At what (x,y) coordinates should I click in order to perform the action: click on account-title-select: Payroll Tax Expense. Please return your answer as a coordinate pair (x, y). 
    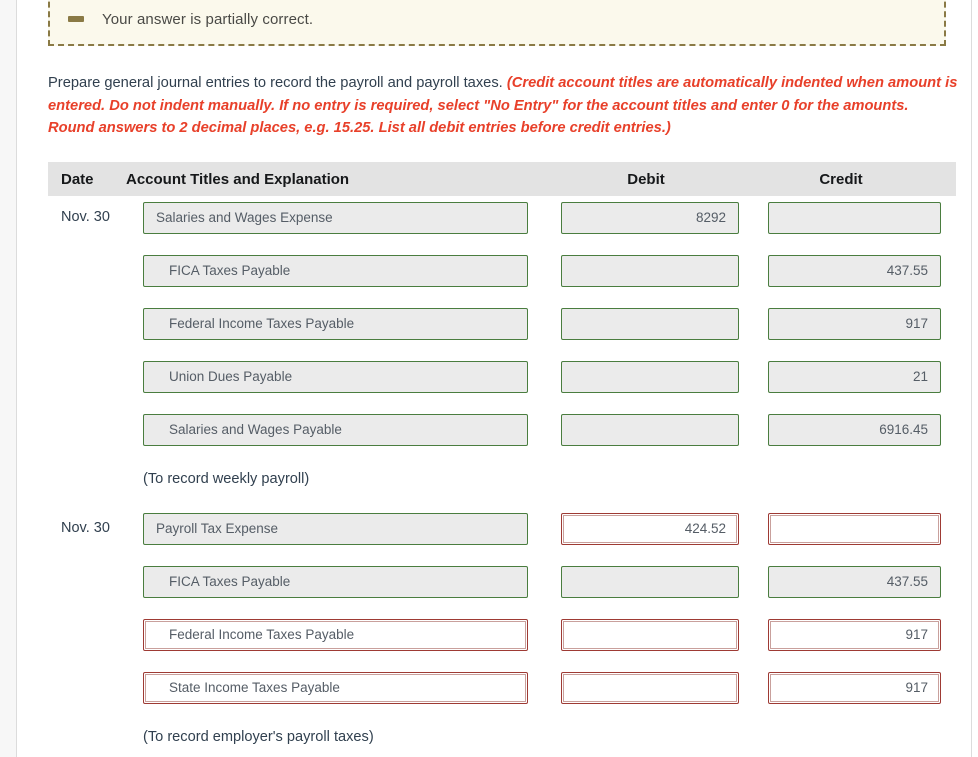
    Looking at the image, I should click on (335, 529).